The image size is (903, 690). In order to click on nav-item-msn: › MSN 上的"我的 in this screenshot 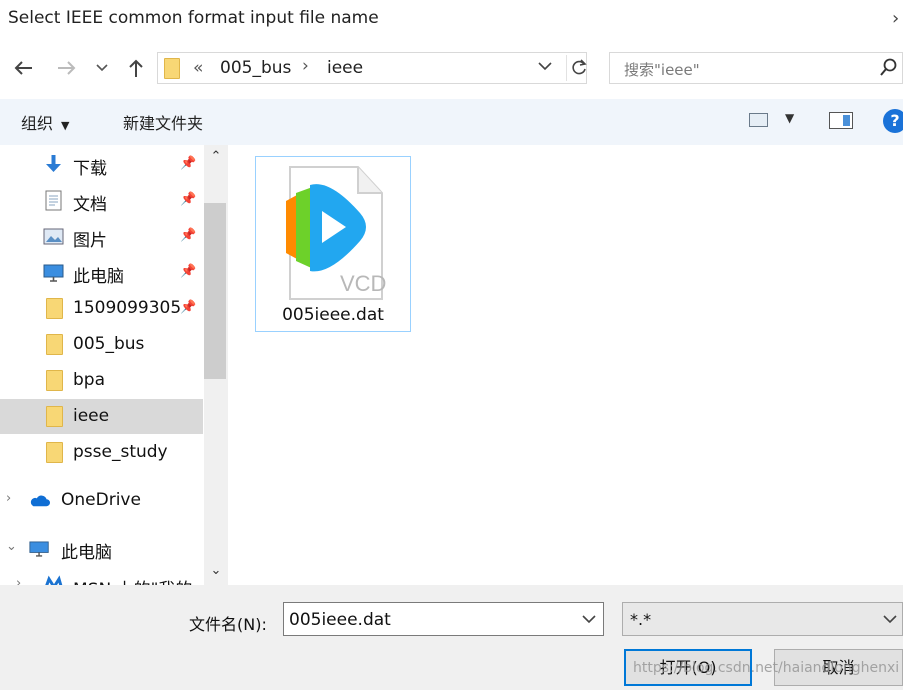, I will do `click(101, 576)`.